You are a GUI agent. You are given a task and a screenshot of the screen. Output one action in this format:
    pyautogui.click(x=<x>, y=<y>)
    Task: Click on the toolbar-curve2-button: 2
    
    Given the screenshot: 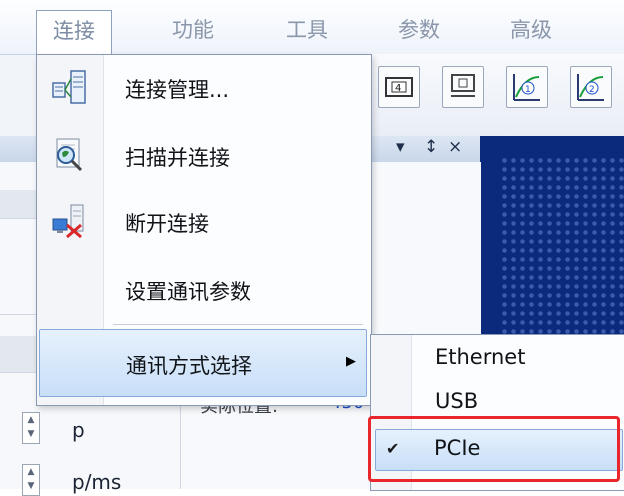 What is the action you would take?
    pyautogui.click(x=591, y=87)
    